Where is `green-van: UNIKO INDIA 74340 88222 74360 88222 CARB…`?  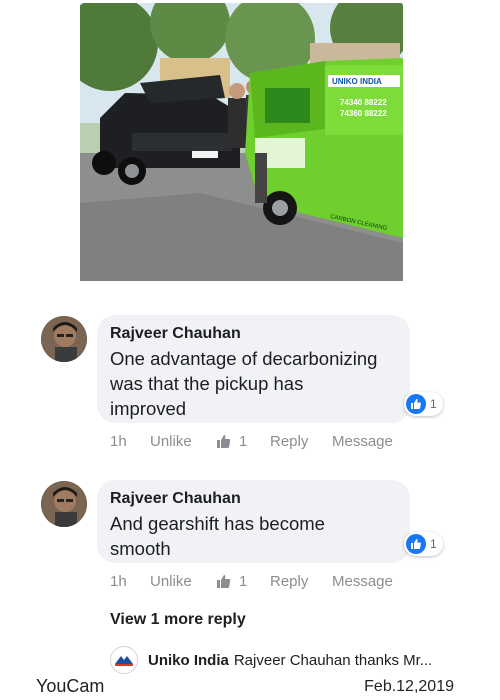 green-van: UNIKO INDIA 74340 88222 74360 88222 CARB… is located at coordinates (324, 148).